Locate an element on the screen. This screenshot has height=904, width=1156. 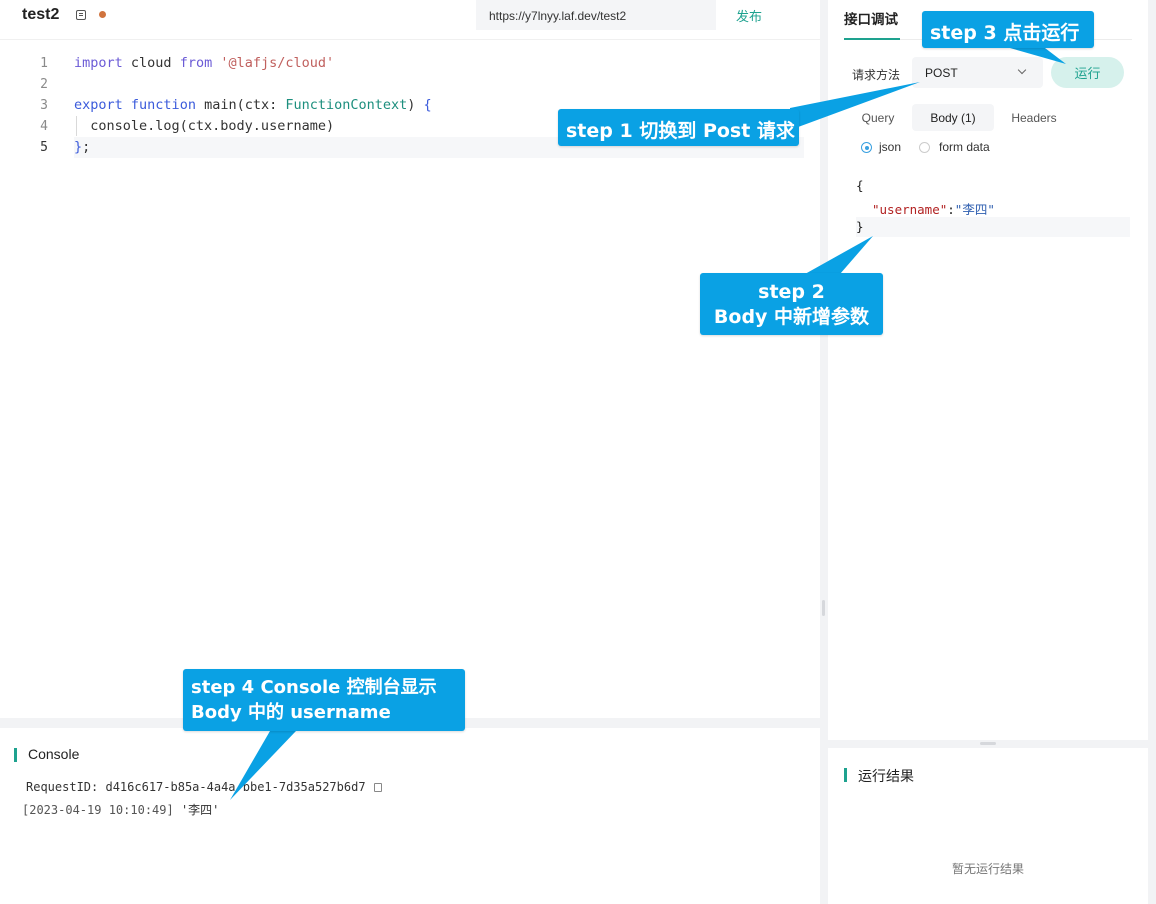
run-button: 运行 is located at coordinates (1087, 72).